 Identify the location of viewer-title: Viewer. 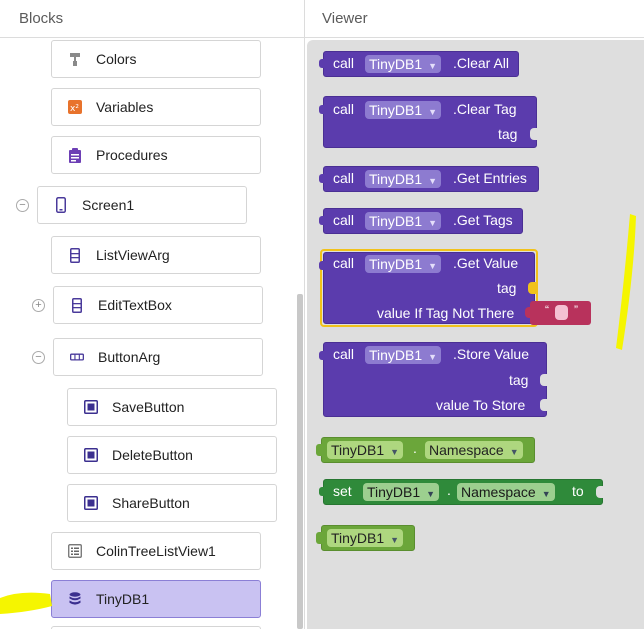
(345, 18).